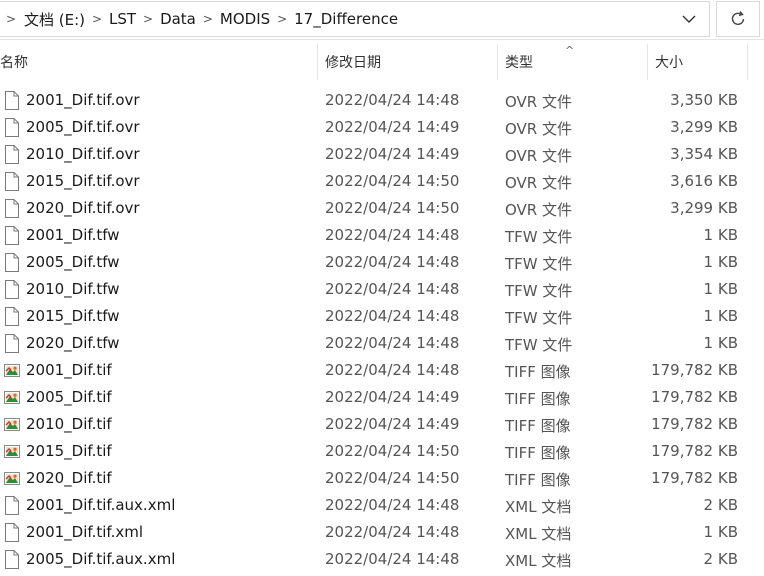 The height and width of the screenshot is (576, 764). Describe the element at coordinates (382, 289) in the screenshot. I see `file-row: 2010_Dif.tfw 2022/04/24 14:48 TFW 文件 1 KB` at that location.